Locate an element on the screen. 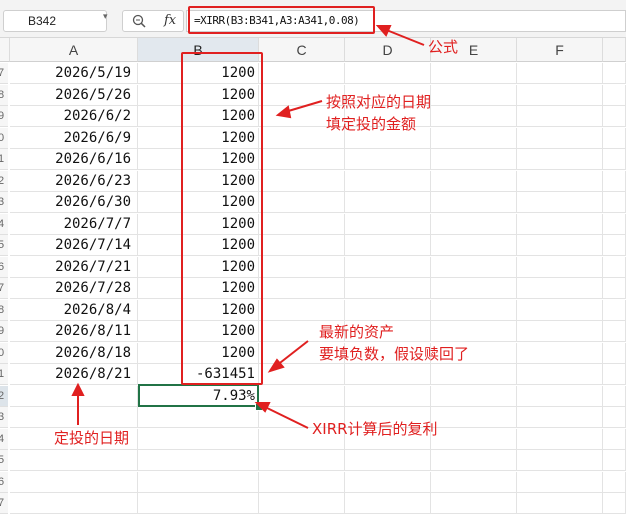 This screenshot has width=626, height=514. annotation-amounts-line1: 按照对应的日期 is located at coordinates (379, 102).